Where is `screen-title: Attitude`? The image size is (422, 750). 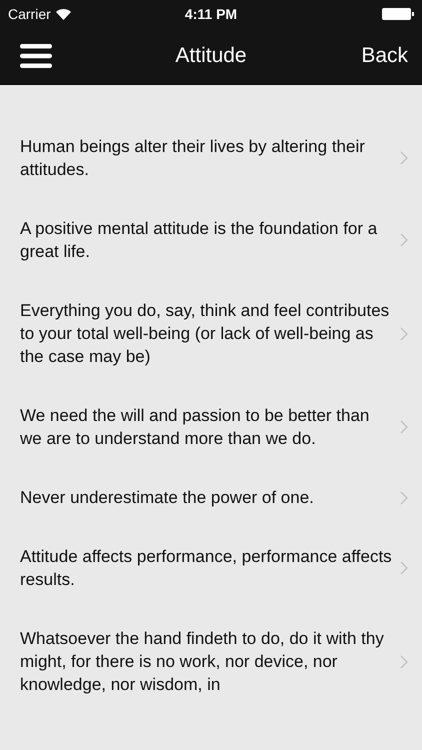 screen-title: Attitude is located at coordinates (211, 56).